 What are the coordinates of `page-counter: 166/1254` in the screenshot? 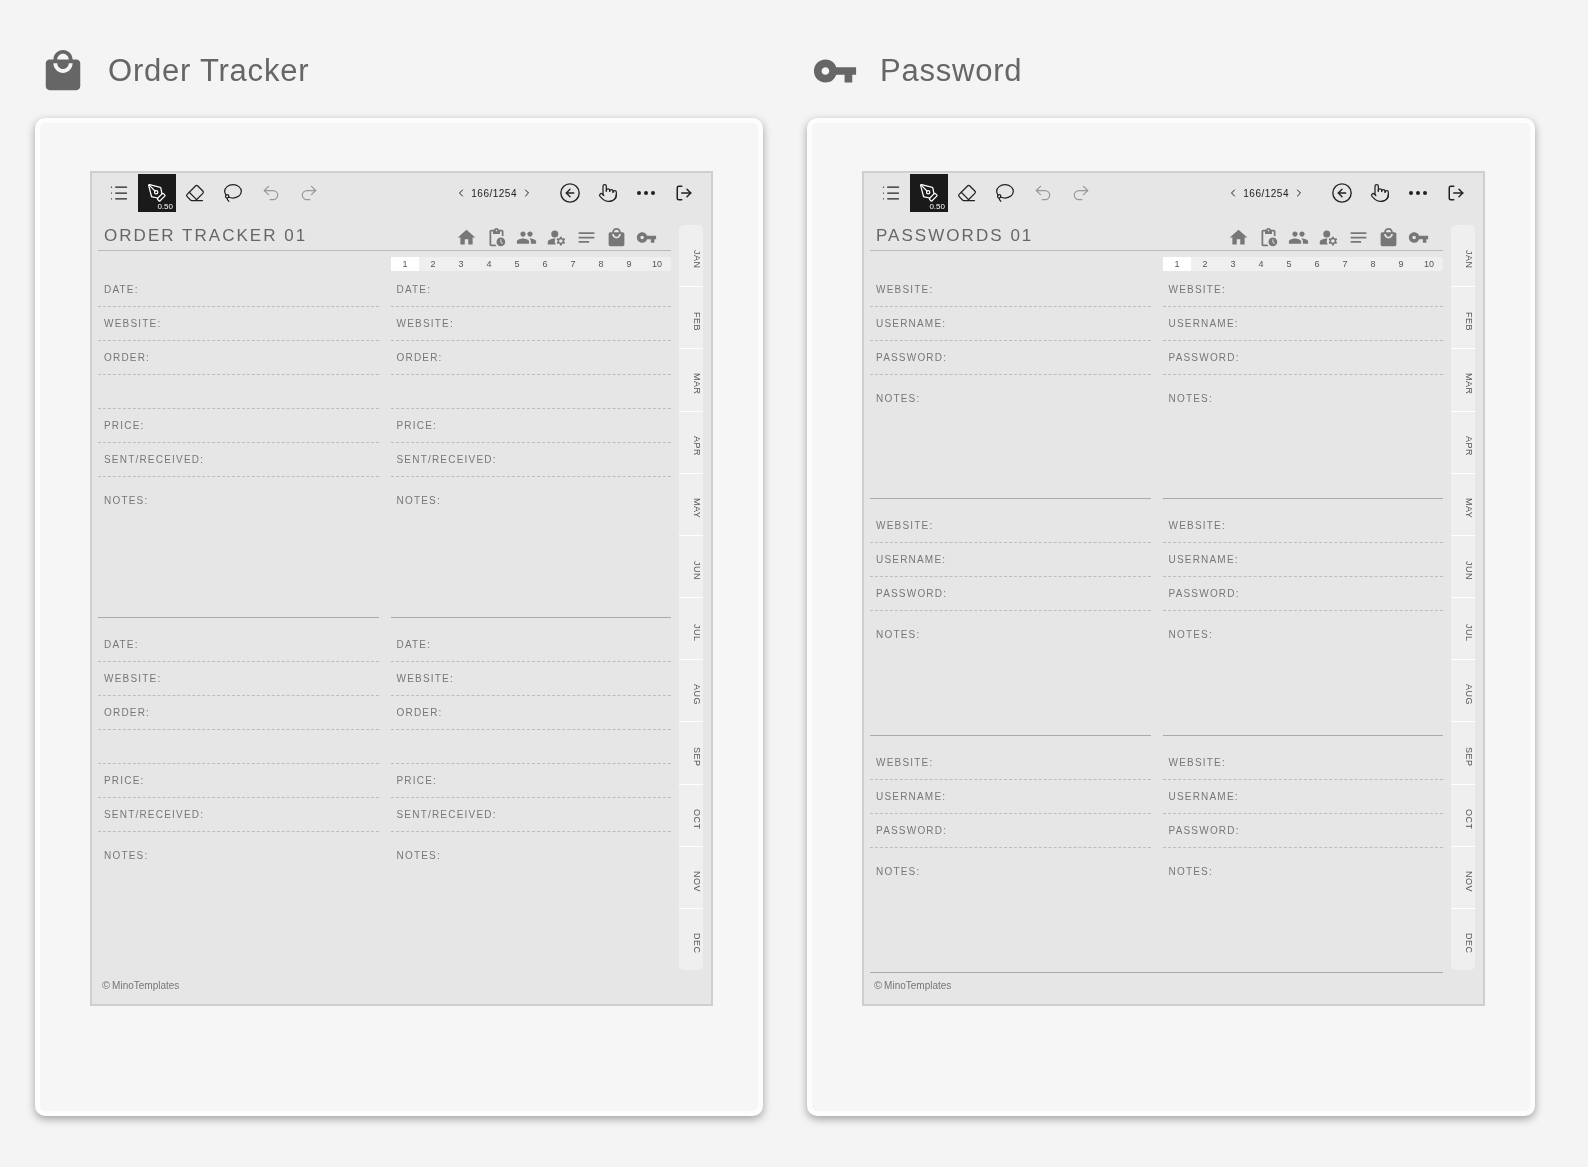 It's located at (1266, 193).